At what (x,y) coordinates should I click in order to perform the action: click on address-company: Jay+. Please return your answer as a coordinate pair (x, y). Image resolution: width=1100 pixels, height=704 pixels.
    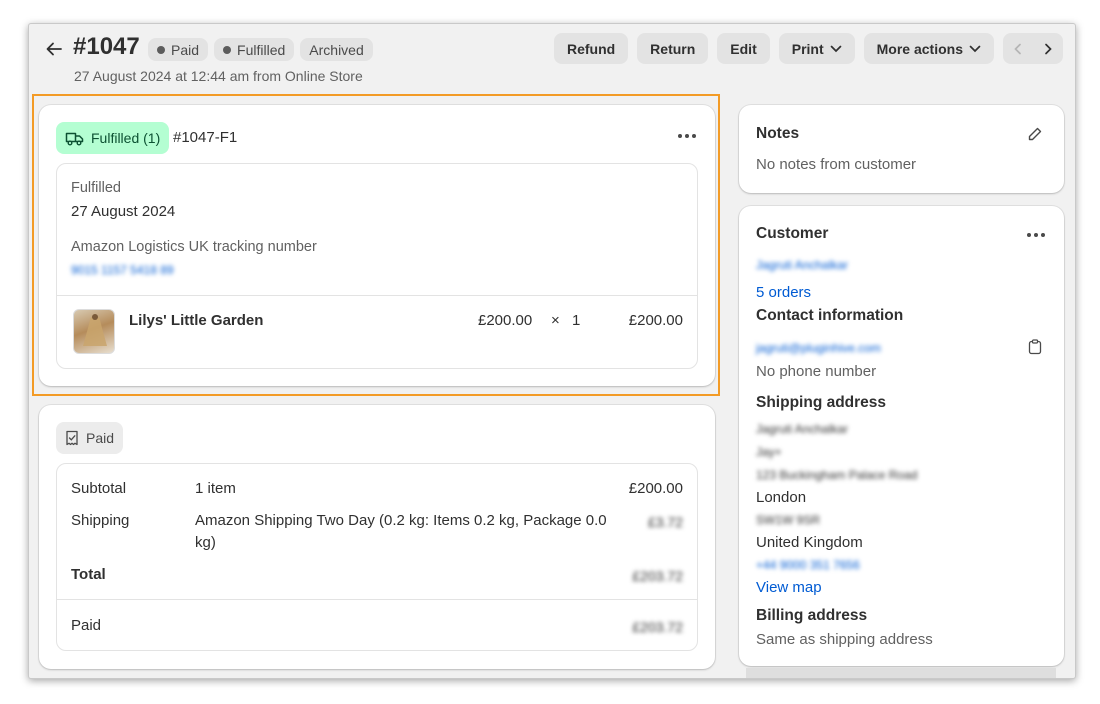
    Looking at the image, I should click on (769, 452).